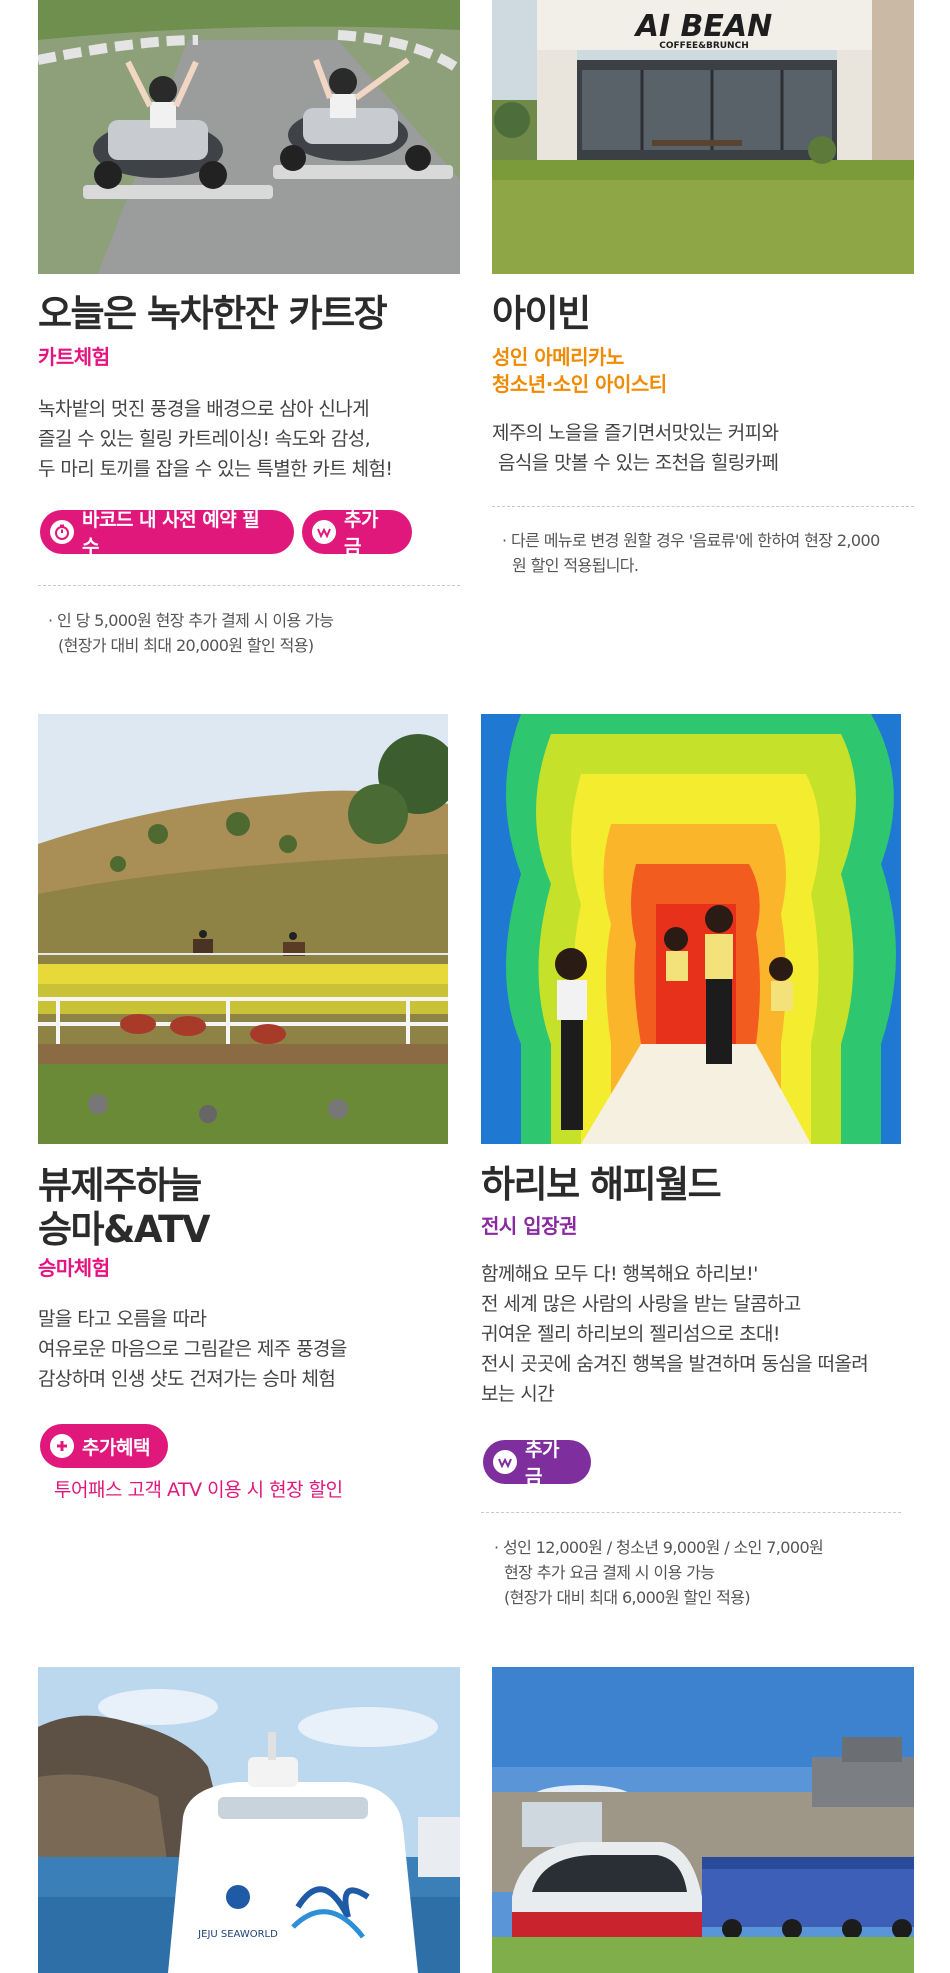 The height and width of the screenshot is (1973, 950). I want to click on reservation-required-badge: 바코드 내 사전 예약 필수, so click(167, 533).